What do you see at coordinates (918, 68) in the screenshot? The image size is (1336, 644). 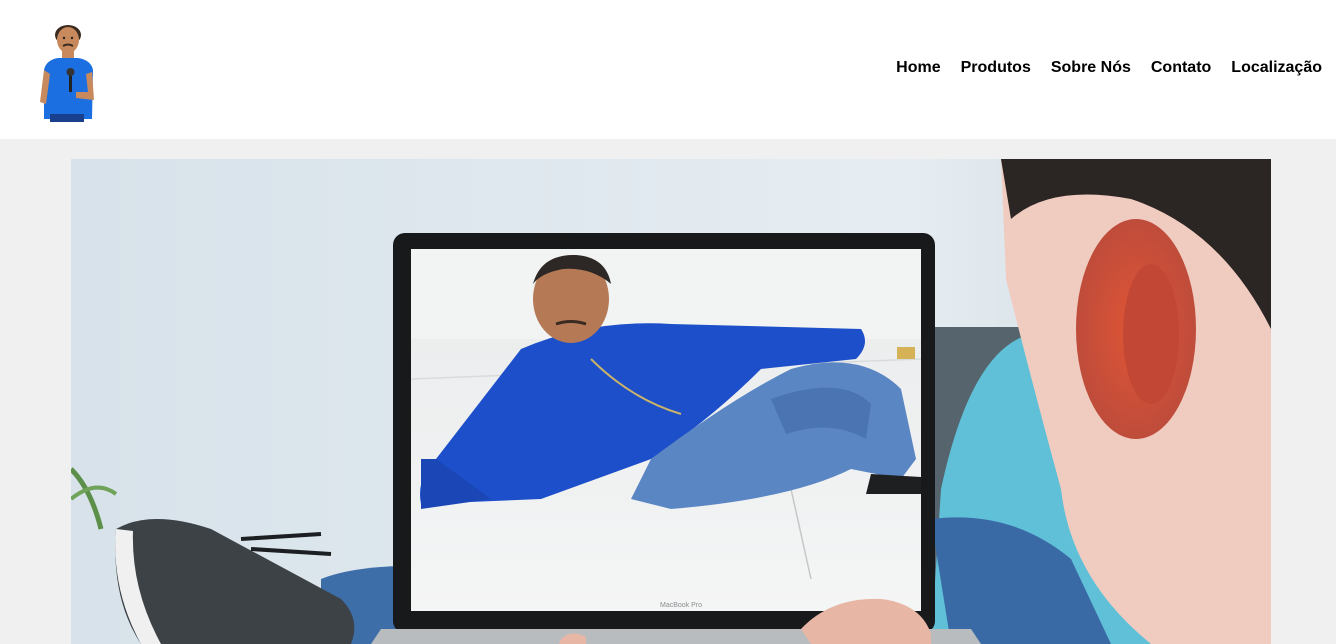 I see `nav-home: Home` at bounding box center [918, 68].